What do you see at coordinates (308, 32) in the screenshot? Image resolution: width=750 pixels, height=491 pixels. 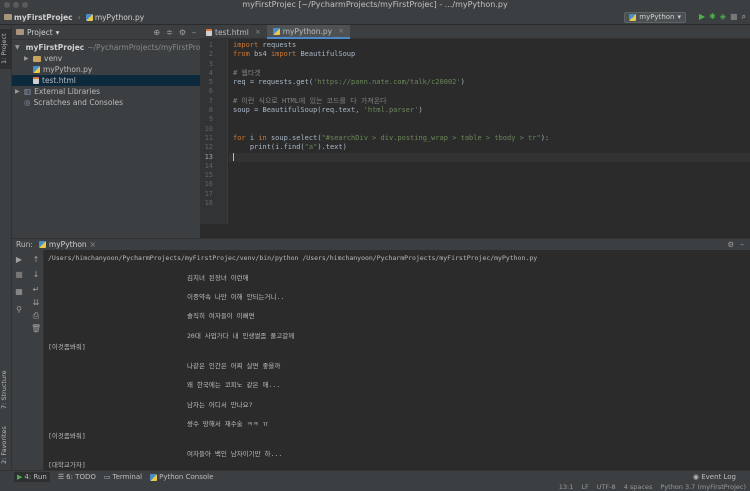 I see `tab-mypython: myPython.py ×` at bounding box center [308, 32].